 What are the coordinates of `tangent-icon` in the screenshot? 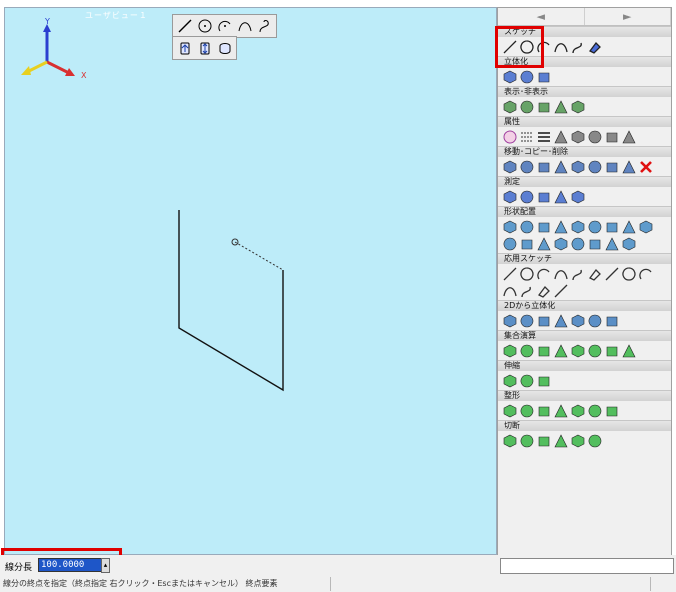 It's located at (526, 290).